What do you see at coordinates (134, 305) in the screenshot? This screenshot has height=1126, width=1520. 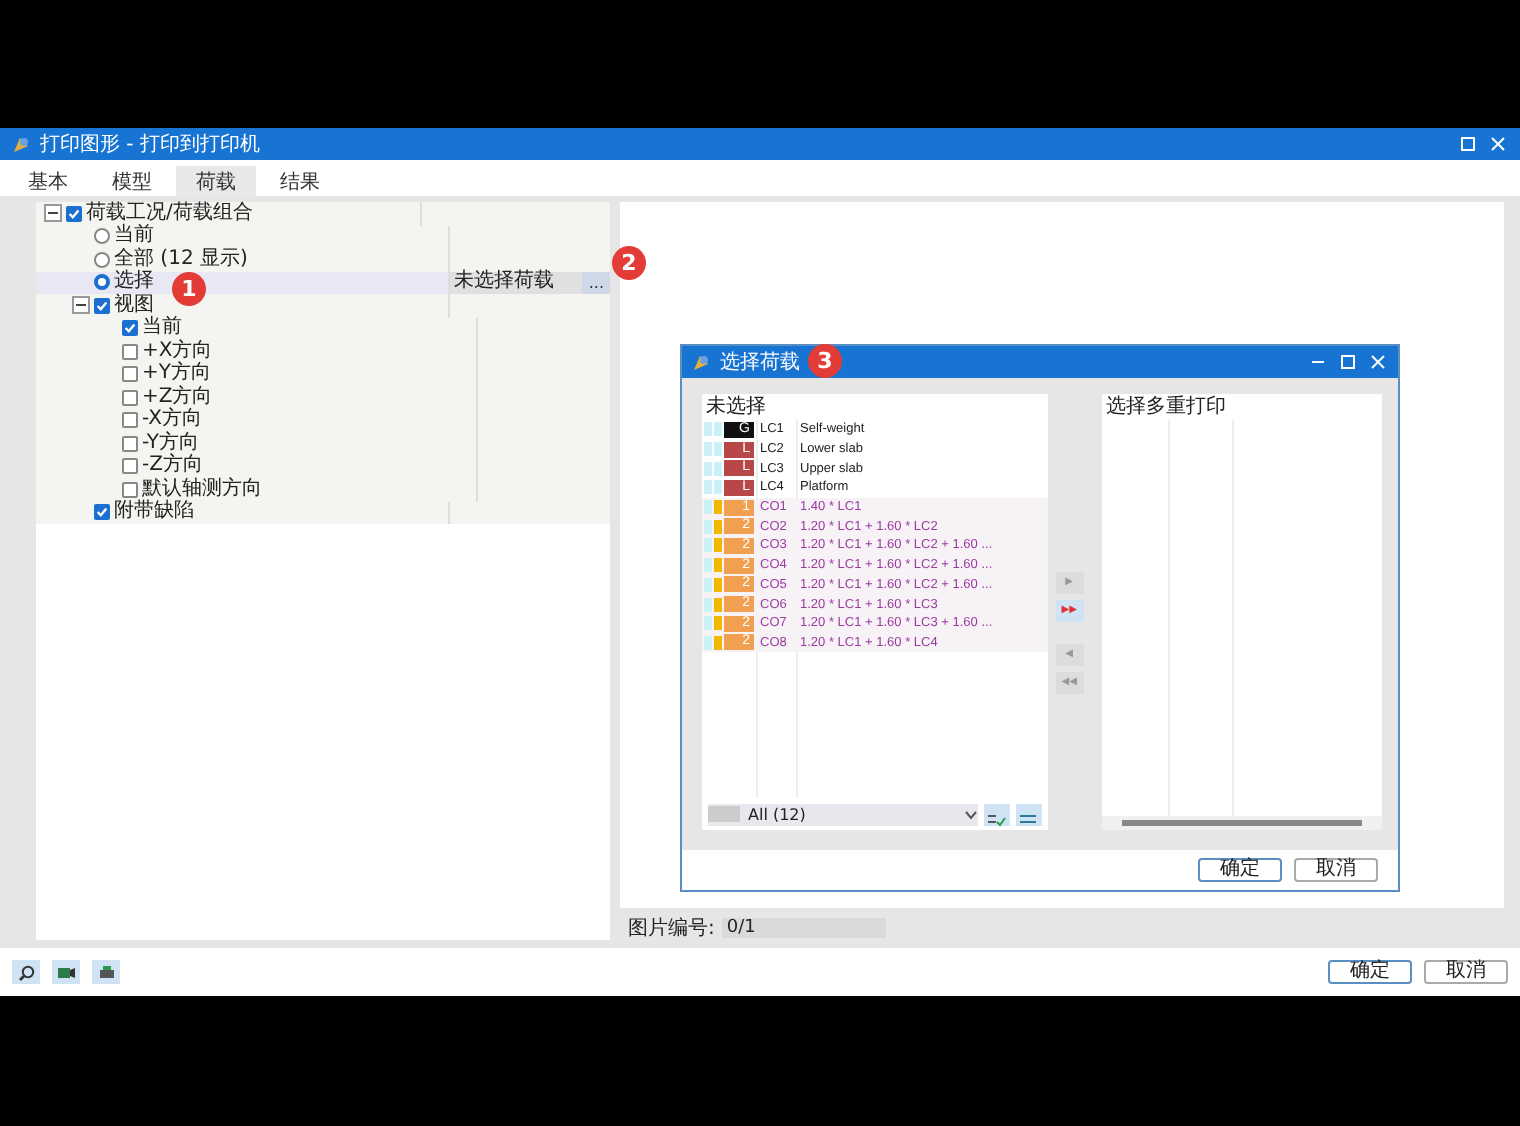 I see `tree-label: 视图` at bounding box center [134, 305].